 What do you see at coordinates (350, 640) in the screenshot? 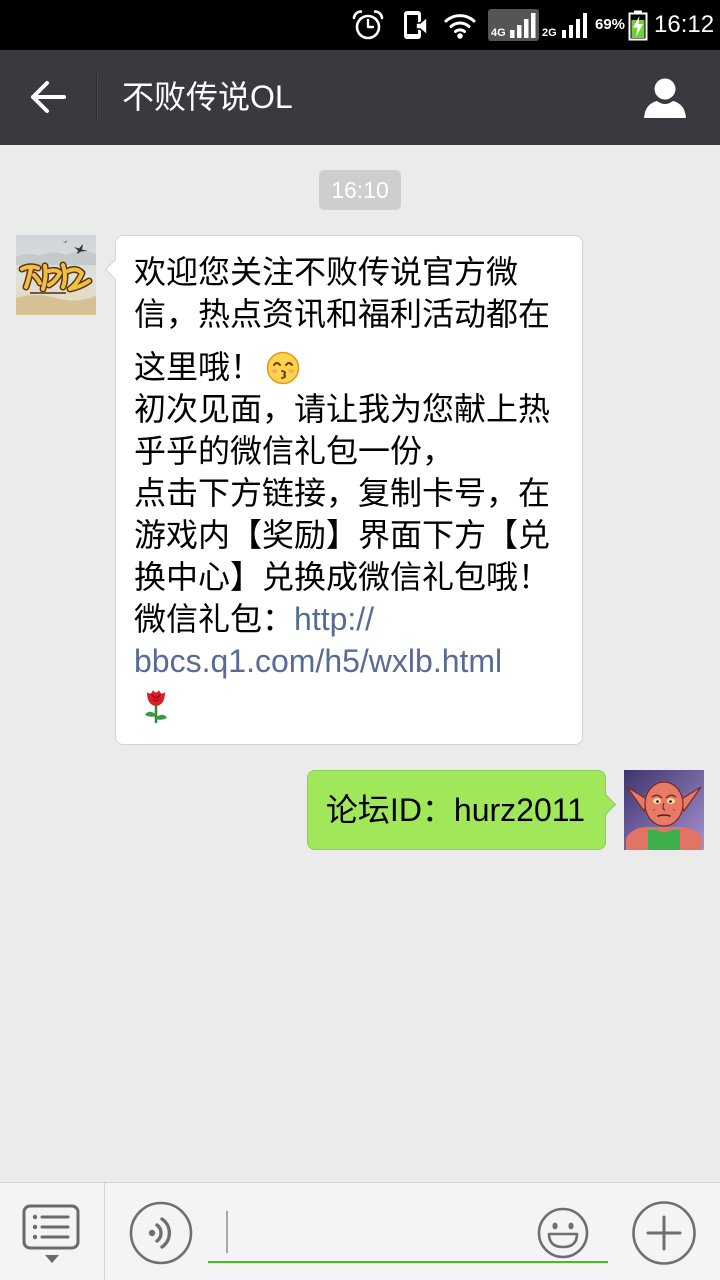
I see `message-paragraph-gift: 微信礼包：http:// bbcs.q1.com/h5/wxlb.html` at bounding box center [350, 640].